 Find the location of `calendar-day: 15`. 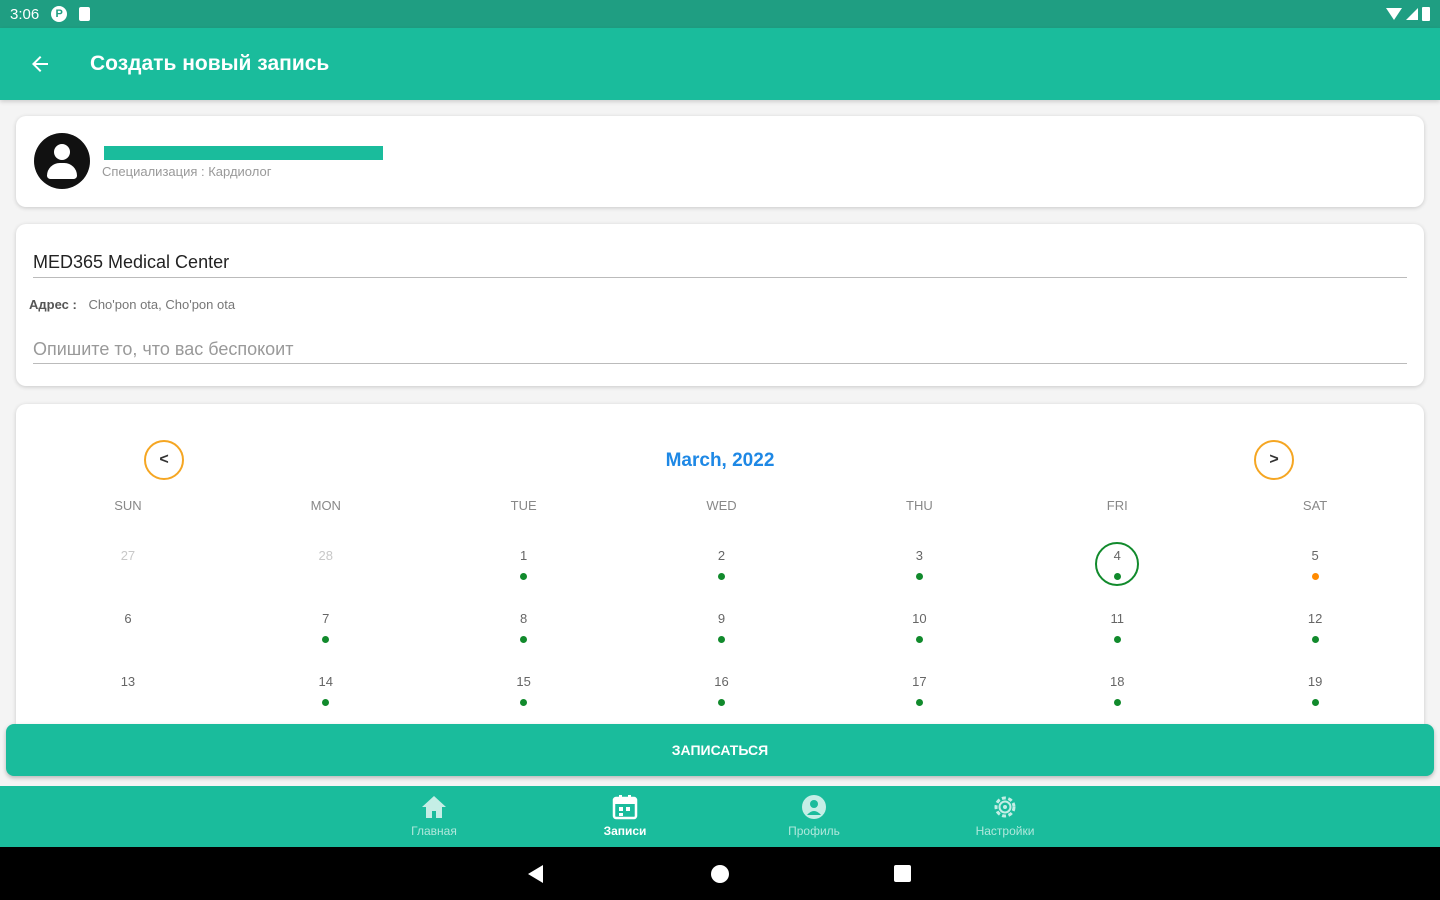

calendar-day: 15 is located at coordinates (524, 693).